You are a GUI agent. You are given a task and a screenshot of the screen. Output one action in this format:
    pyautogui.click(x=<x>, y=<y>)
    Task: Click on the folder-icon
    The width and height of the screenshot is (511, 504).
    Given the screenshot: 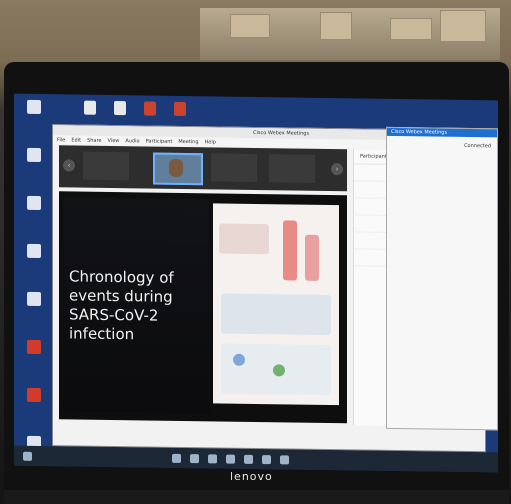 What is the action you would take?
    pyautogui.click(x=34, y=106)
    